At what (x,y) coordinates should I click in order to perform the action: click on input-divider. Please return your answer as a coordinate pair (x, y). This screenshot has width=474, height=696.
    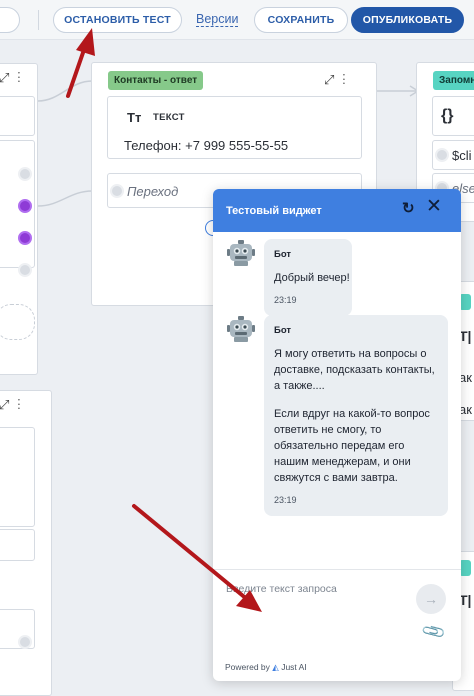
    Looking at the image, I should click on (337, 569).